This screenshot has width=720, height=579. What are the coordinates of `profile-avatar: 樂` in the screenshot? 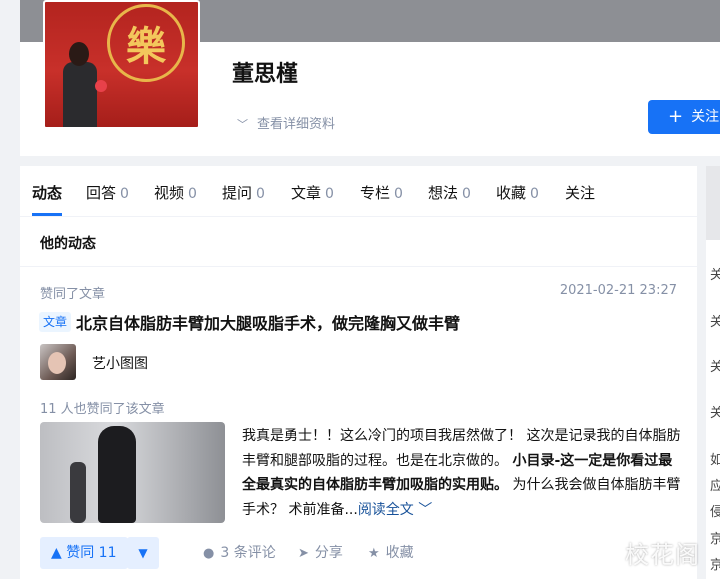 It's located at (121, 64).